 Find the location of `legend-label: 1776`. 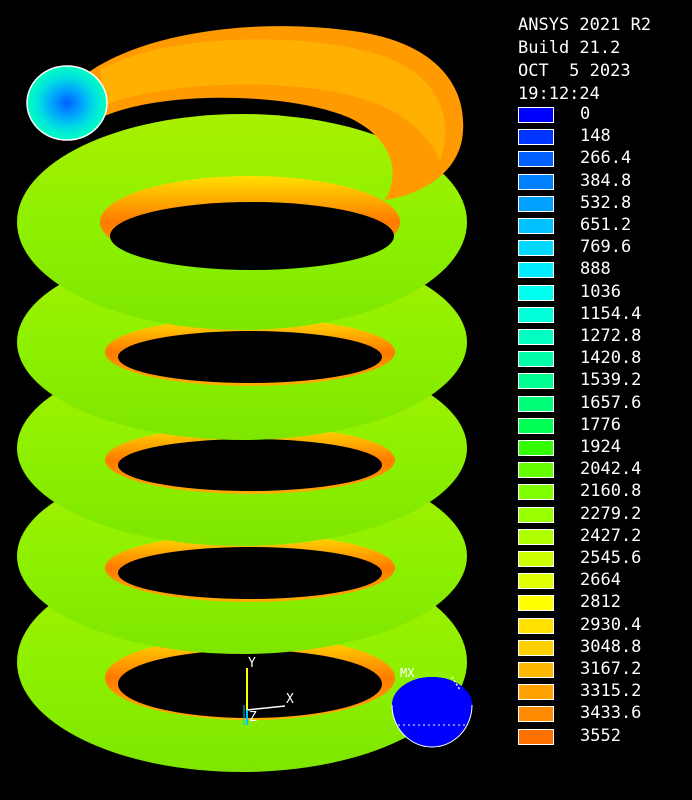

legend-label: 1776 is located at coordinates (600, 424).